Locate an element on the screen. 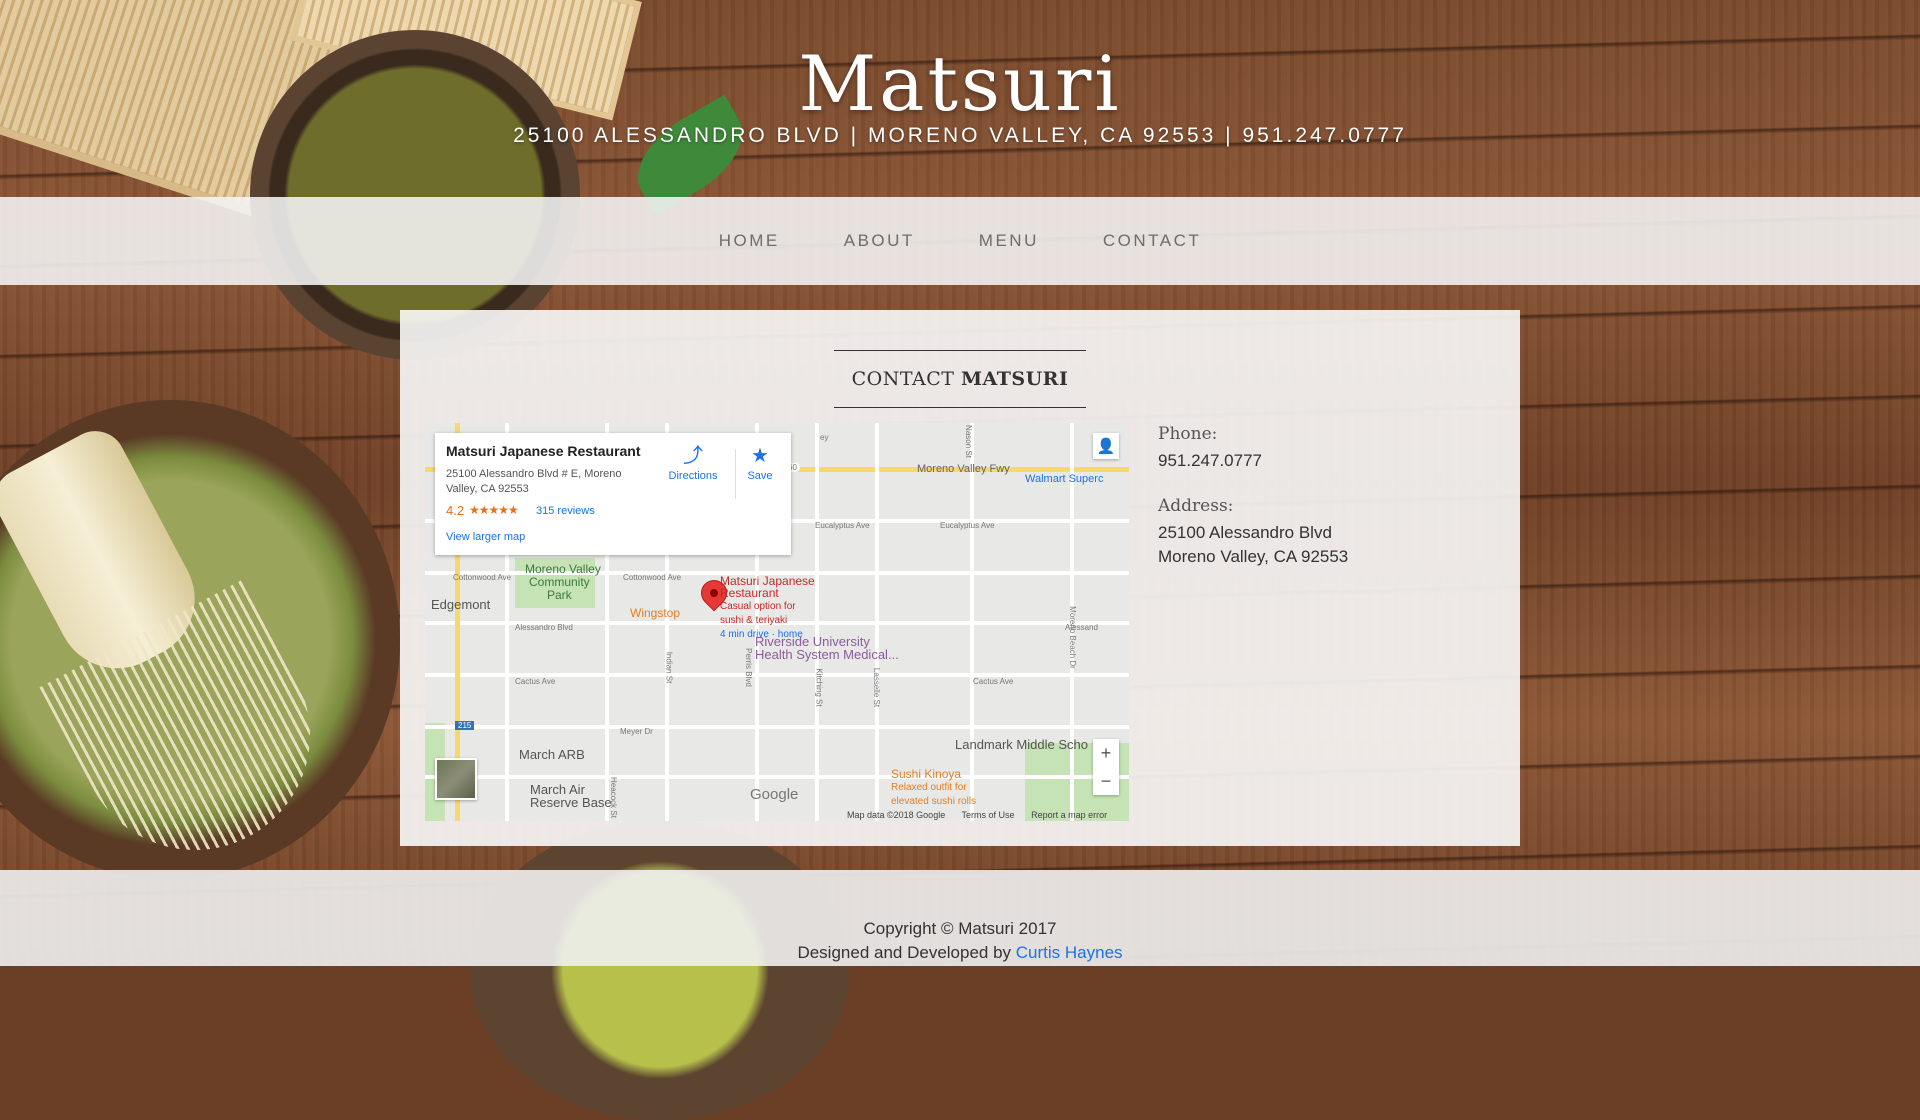 The height and width of the screenshot is (1120, 1920). map-label-wingstop: Wingstop is located at coordinates (655, 613).